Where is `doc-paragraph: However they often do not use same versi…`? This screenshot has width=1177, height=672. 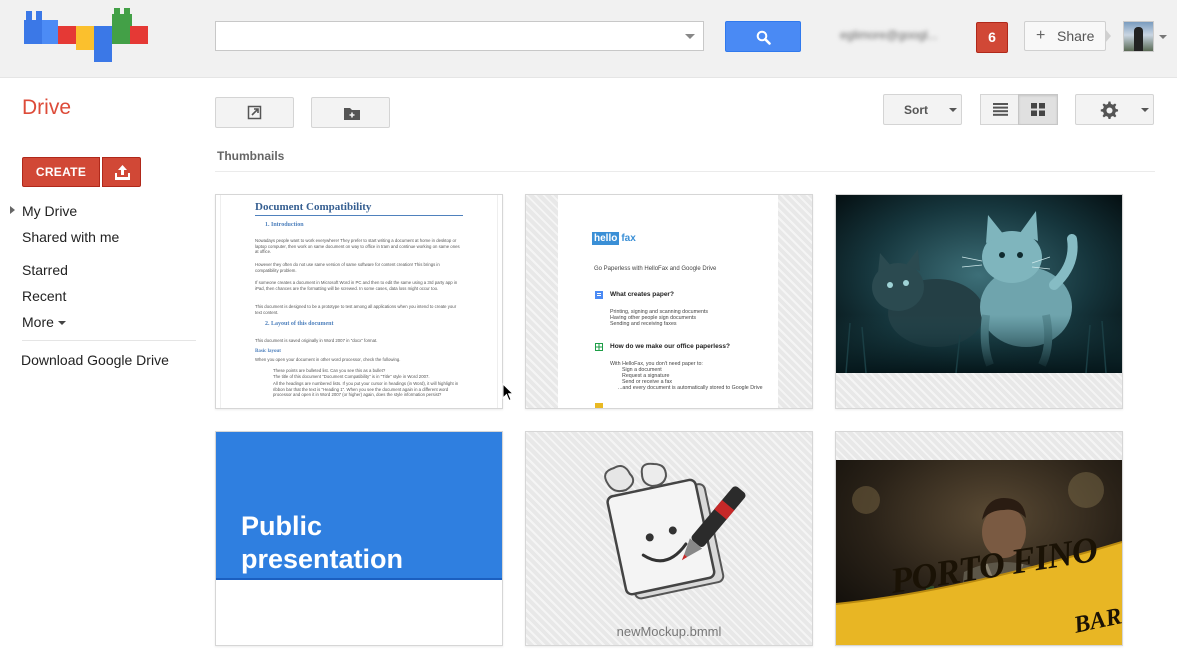
doc-paragraph: However they often do not use same versi… is located at coordinates (347, 267).